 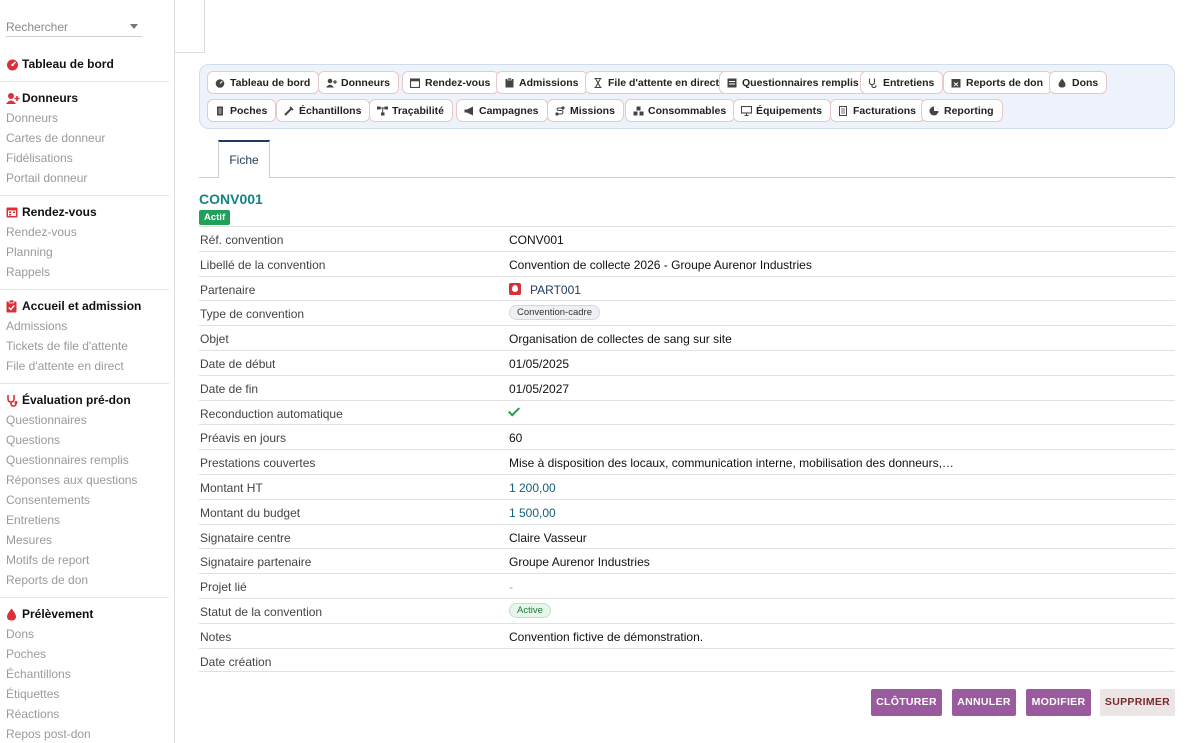 What do you see at coordinates (250, 512) in the screenshot?
I see `field-label: Montant du budget` at bounding box center [250, 512].